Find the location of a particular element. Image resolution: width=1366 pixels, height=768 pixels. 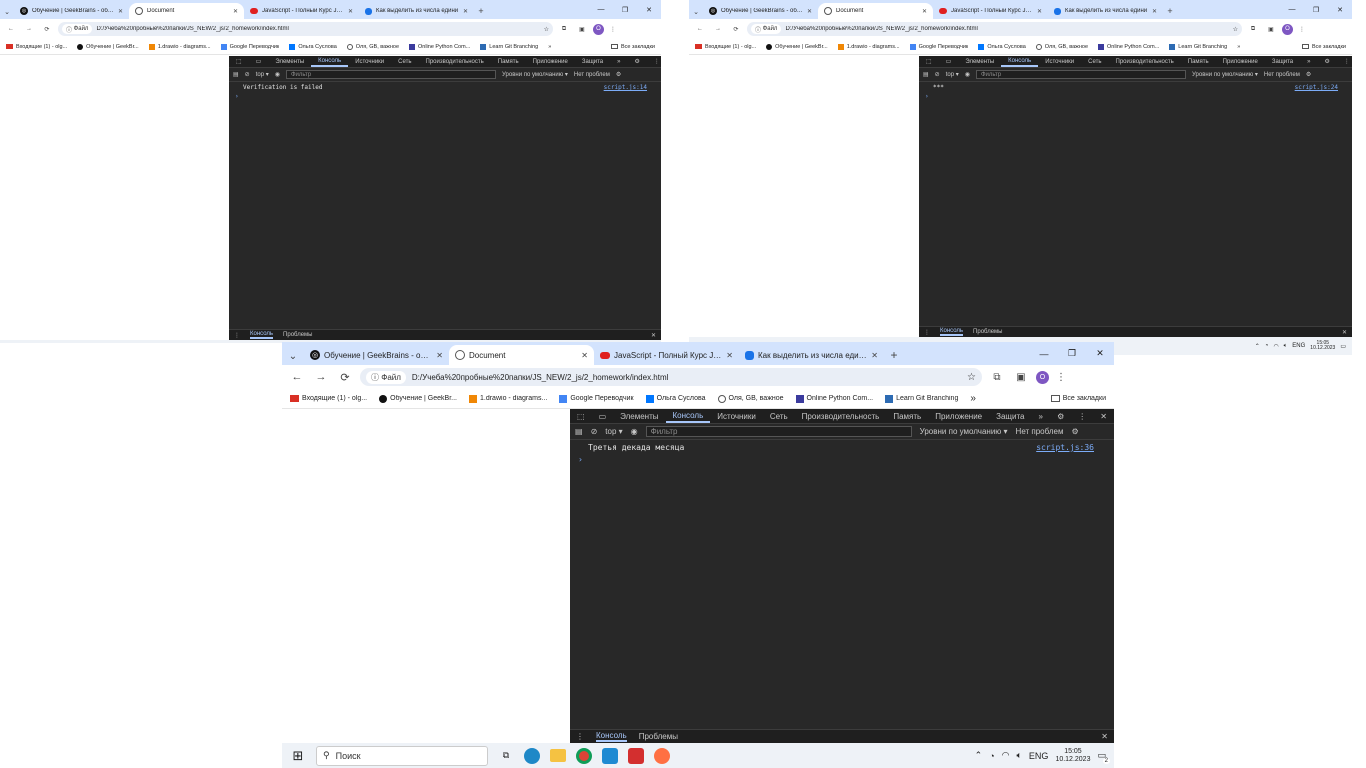

inspect-icon: ⬚ is located at coordinates (929, 61).